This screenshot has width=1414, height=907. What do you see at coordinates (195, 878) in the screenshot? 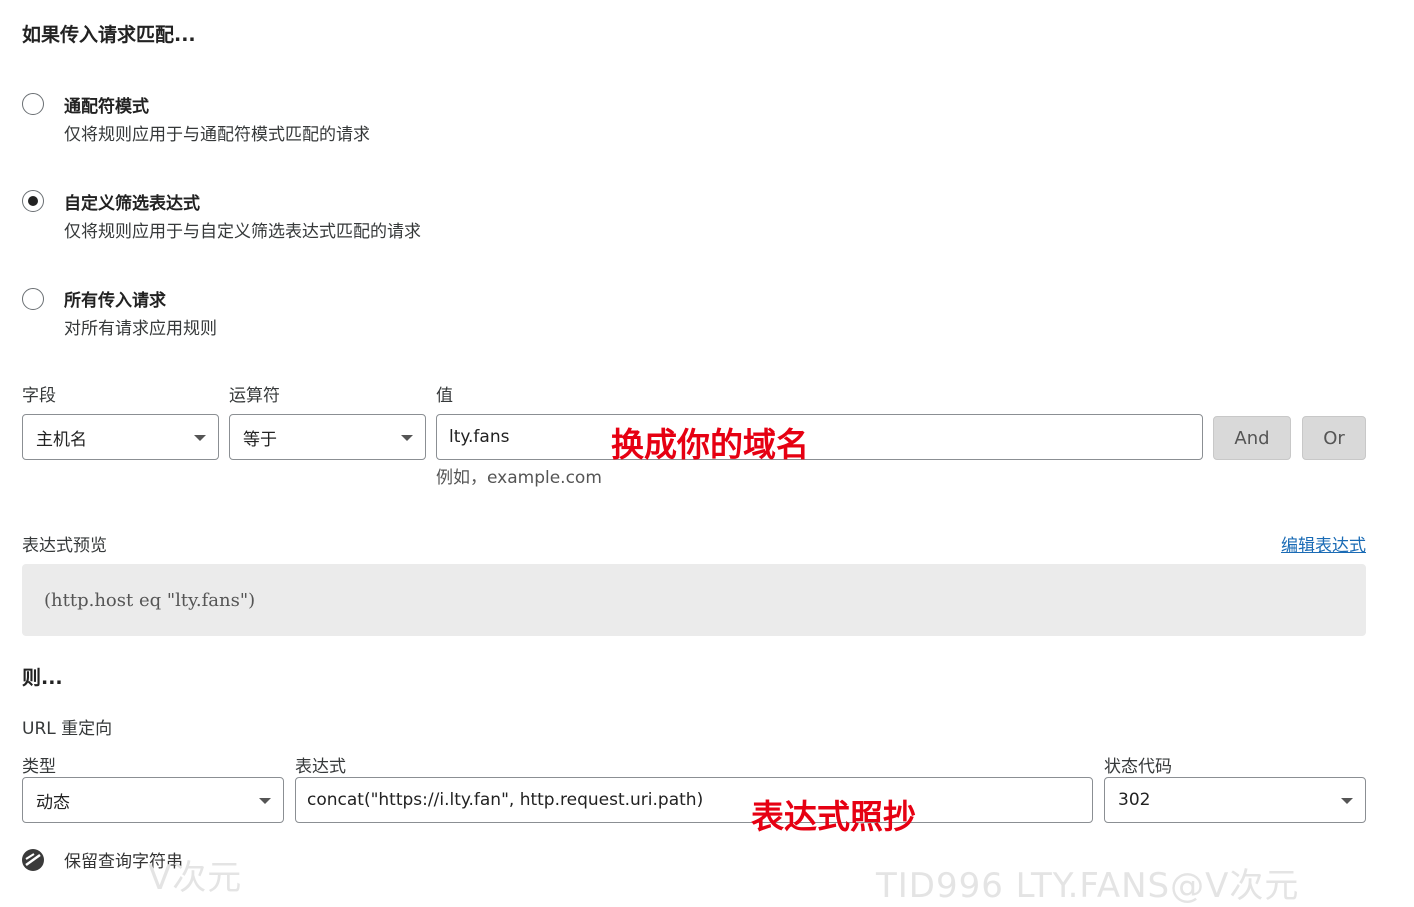
I see `watermark-left: V次元` at bounding box center [195, 878].